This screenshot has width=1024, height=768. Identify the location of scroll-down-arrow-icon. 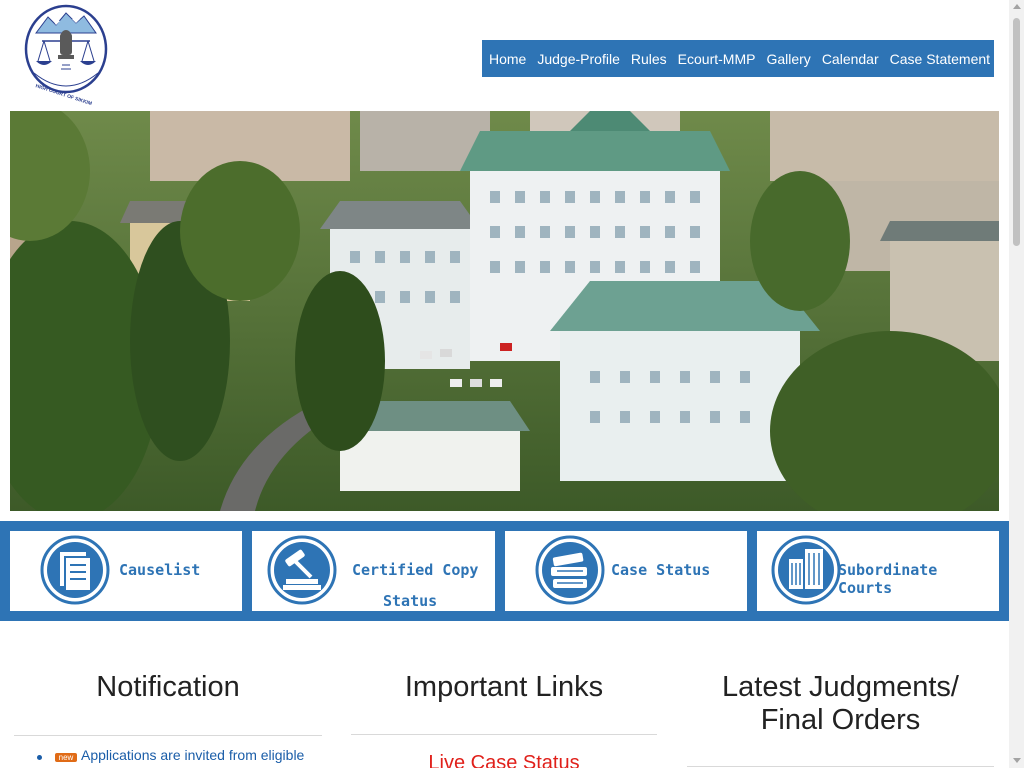
(1017, 760).